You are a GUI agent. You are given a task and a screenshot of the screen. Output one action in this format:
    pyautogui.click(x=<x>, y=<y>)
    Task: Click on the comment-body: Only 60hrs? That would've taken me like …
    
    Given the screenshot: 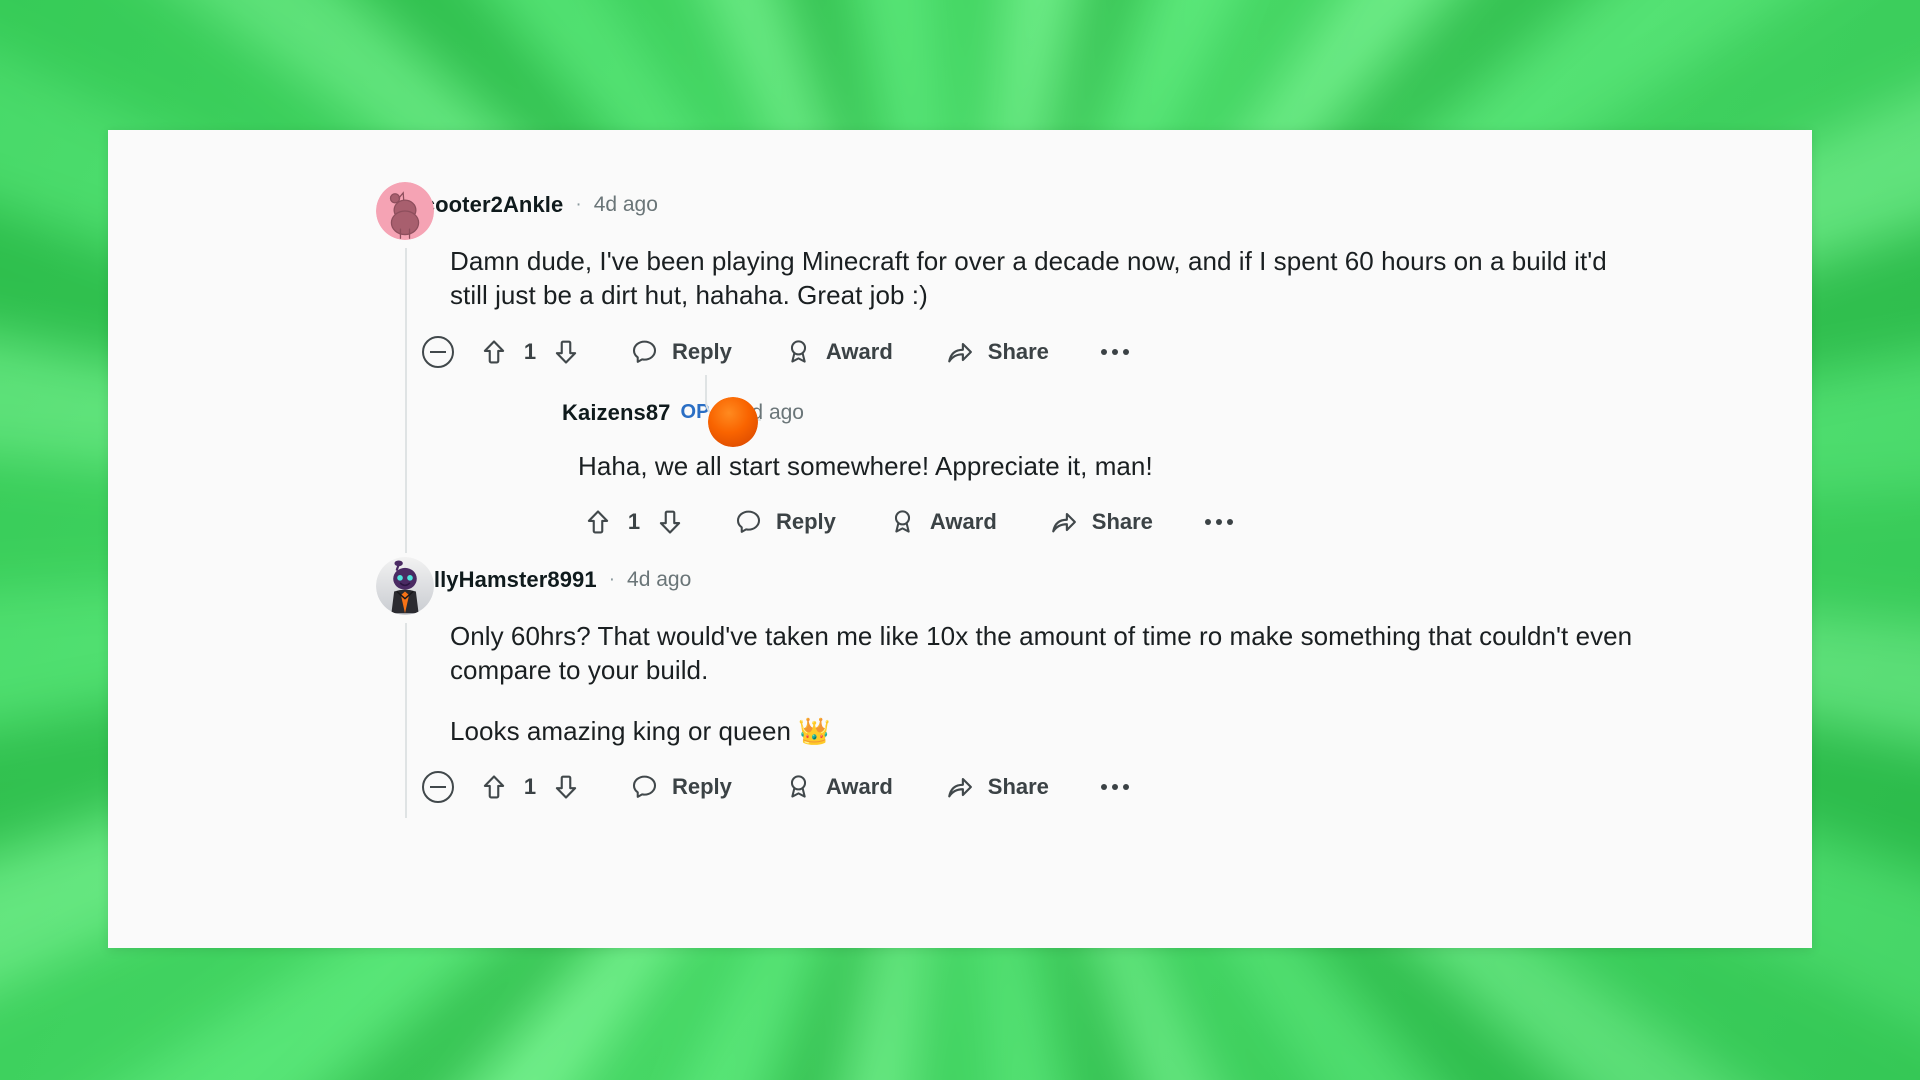 What is the action you would take?
    pyautogui.click(x=1080, y=675)
    